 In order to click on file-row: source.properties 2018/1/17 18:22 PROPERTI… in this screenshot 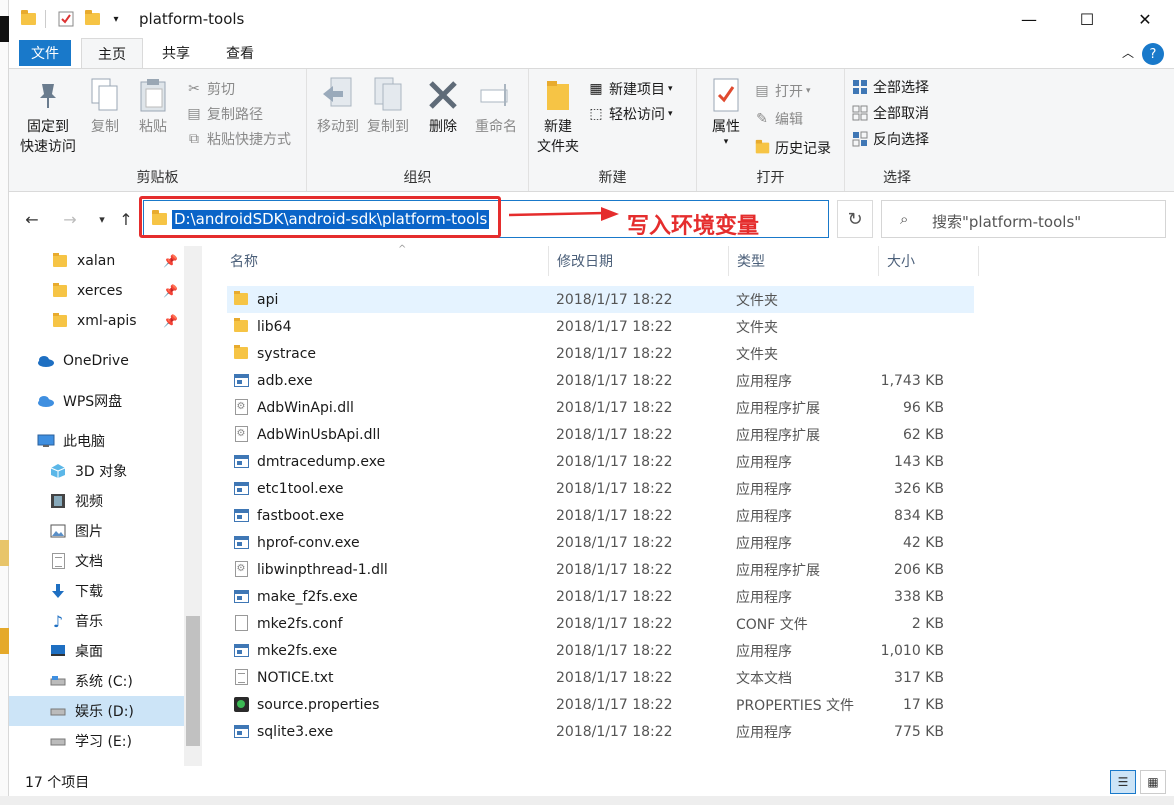, I will do `click(600, 704)`.